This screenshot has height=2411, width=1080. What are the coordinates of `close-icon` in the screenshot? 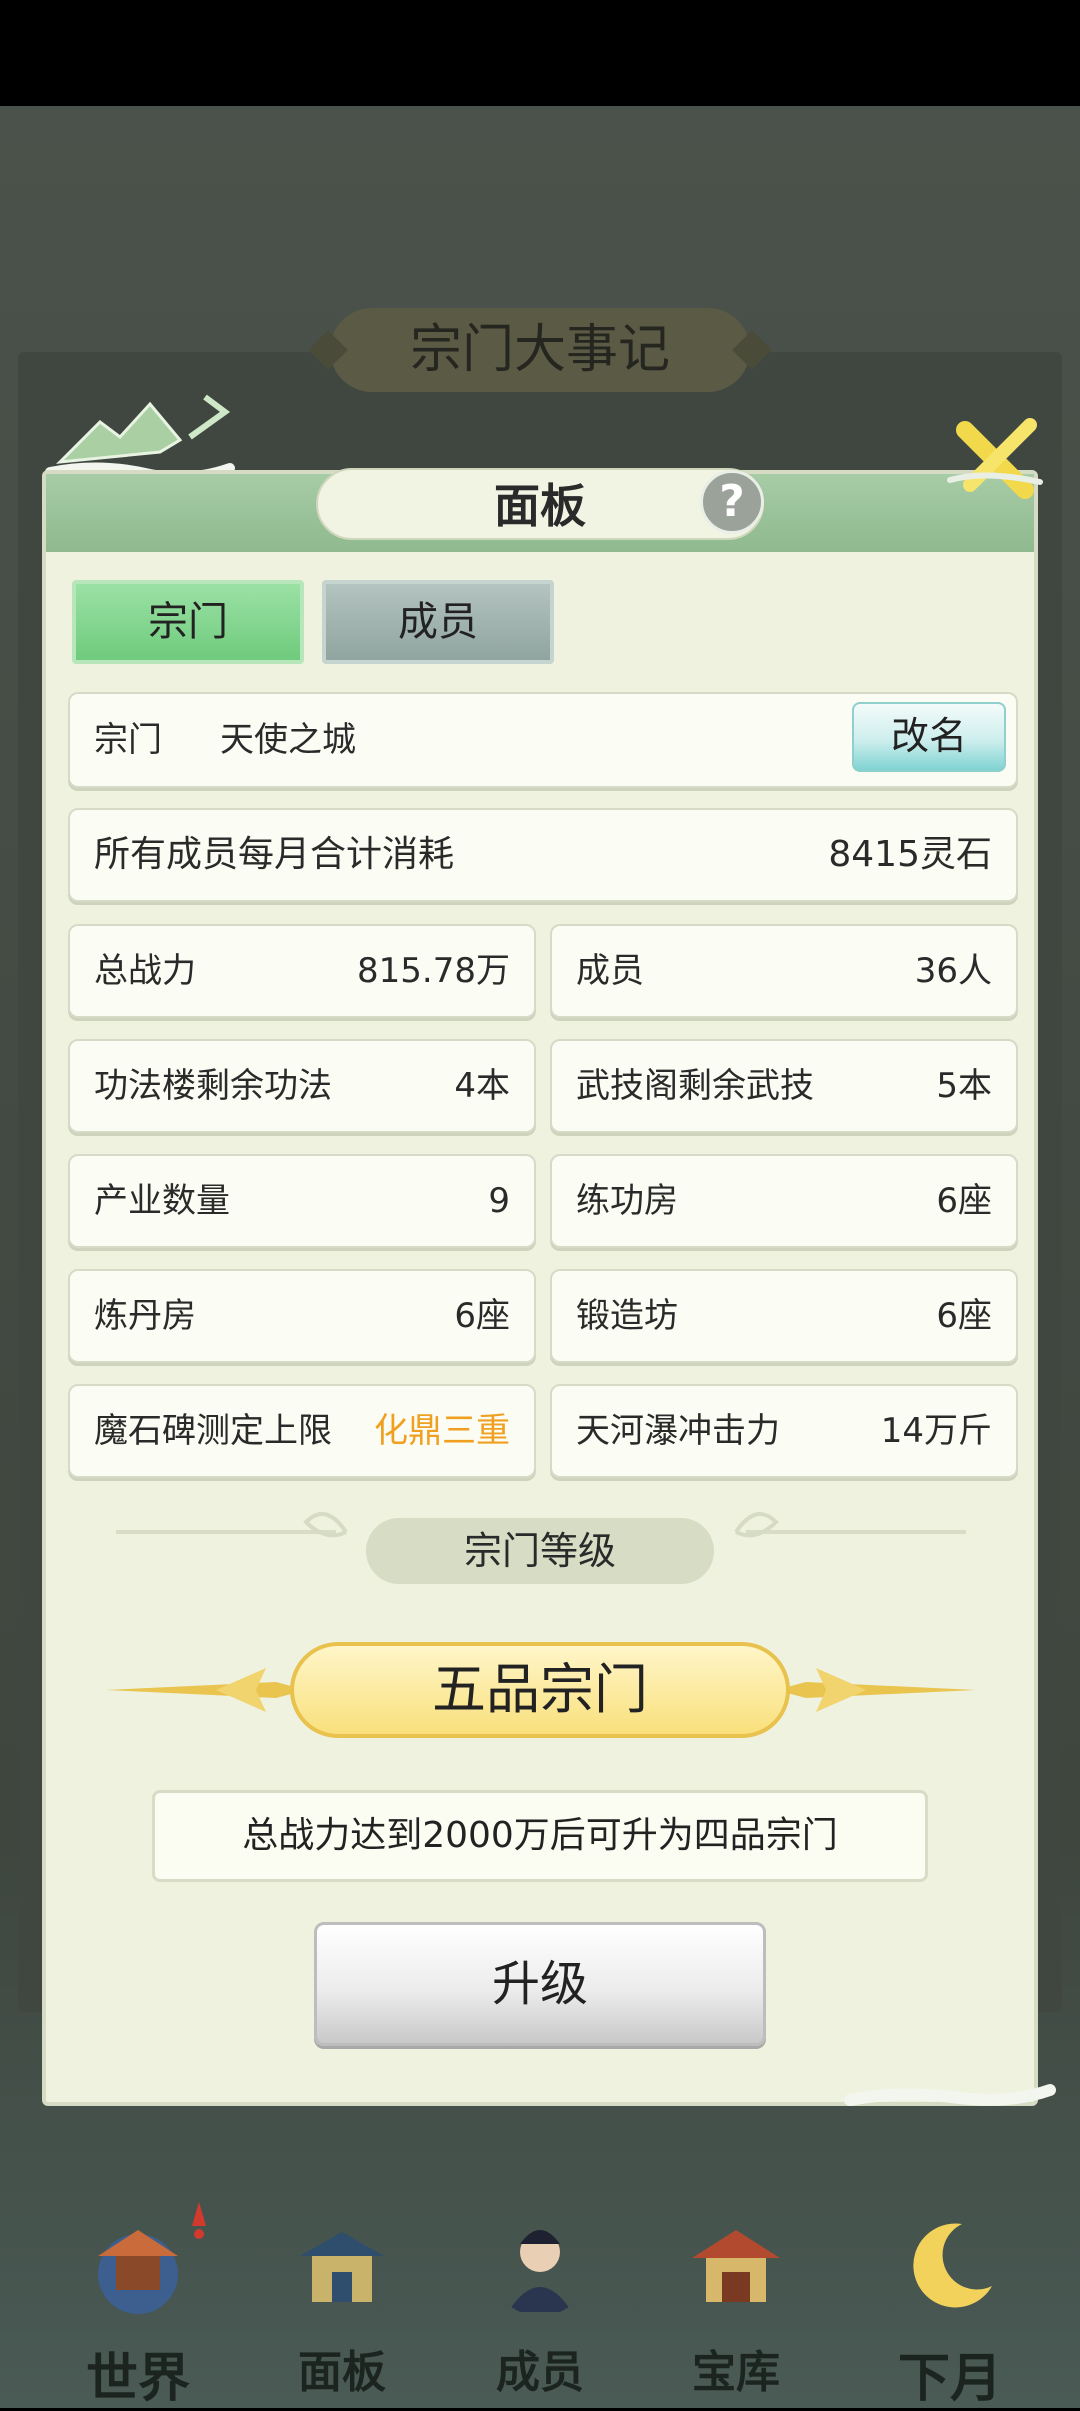 It's located at (995, 460).